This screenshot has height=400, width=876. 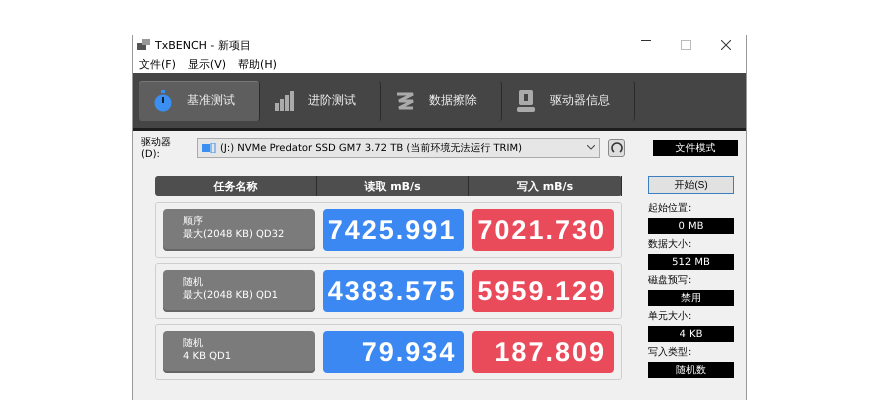 I want to click on setting-label: 起始位置:, so click(x=670, y=208).